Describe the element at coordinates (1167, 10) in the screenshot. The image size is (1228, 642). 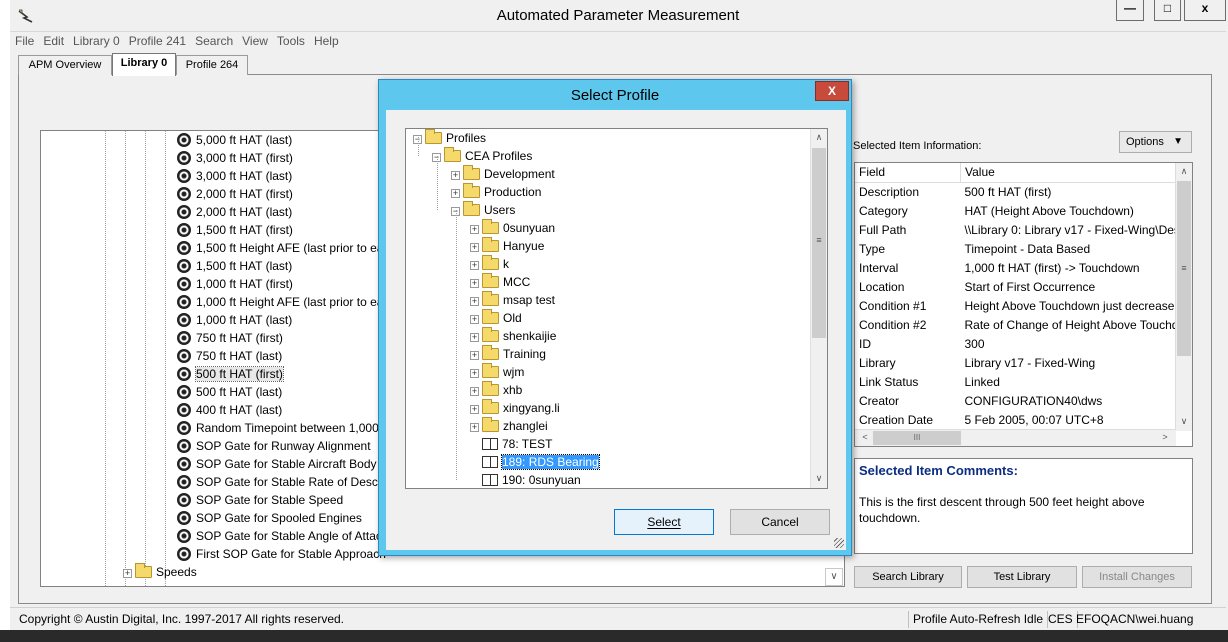
I see `maximize-button: □` at that location.